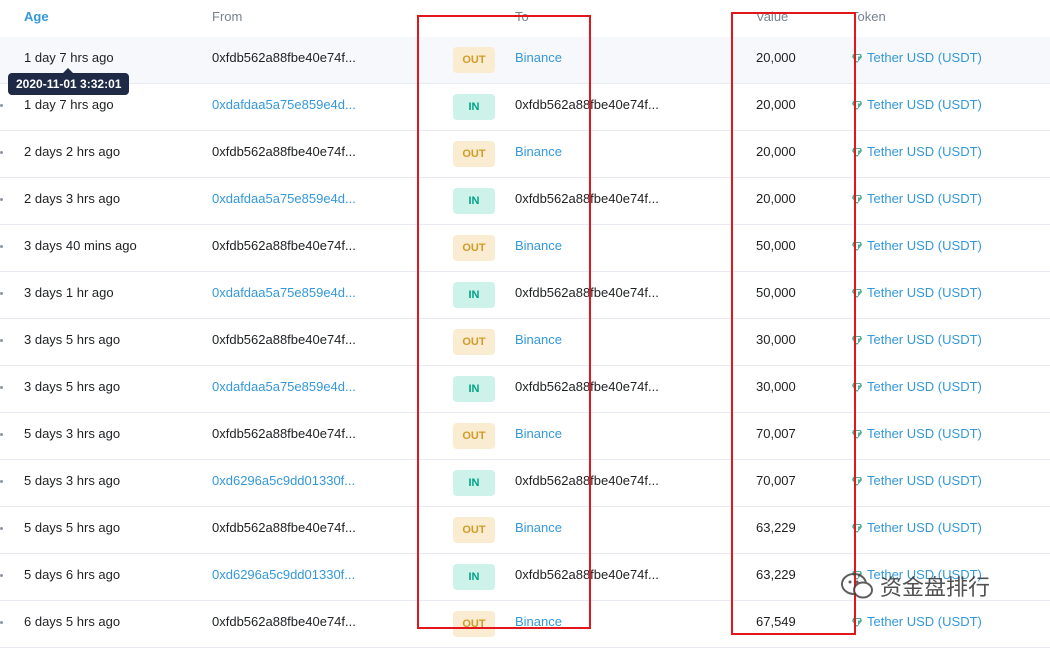  What do you see at coordinates (776, 339) in the screenshot?
I see `value-cell: 30,000` at bounding box center [776, 339].